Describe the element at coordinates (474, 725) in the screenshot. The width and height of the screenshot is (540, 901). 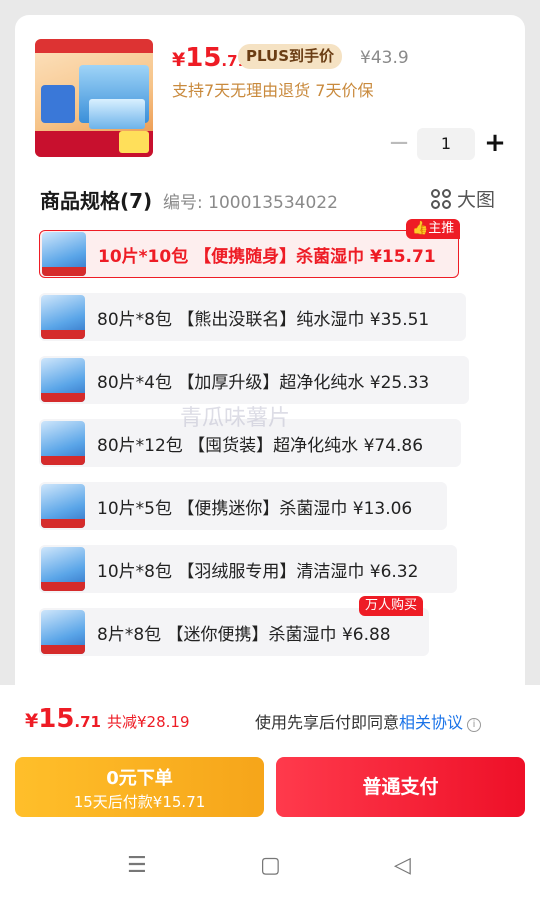
I see `info-icon: i` at that location.